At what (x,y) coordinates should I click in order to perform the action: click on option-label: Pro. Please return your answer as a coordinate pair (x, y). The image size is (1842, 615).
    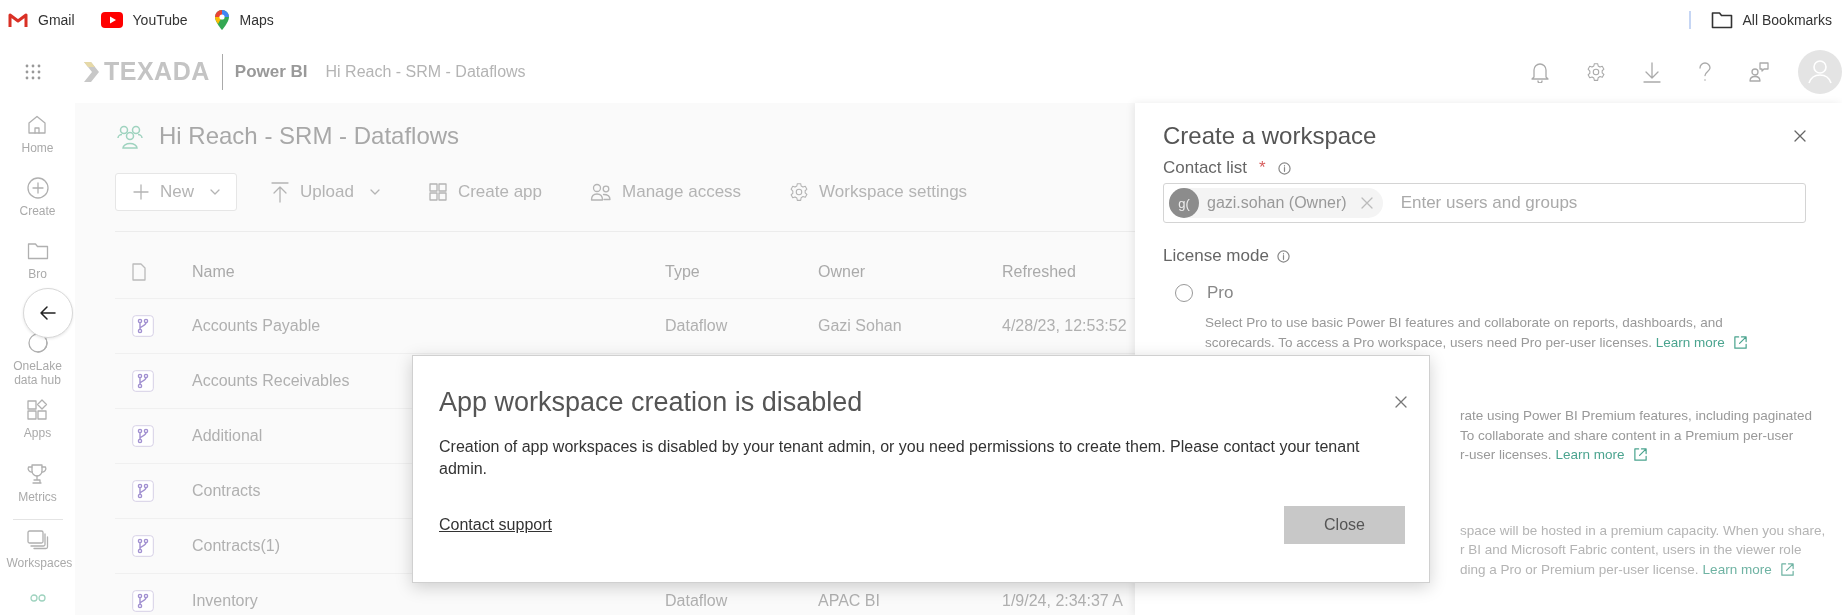
    Looking at the image, I should click on (1220, 293).